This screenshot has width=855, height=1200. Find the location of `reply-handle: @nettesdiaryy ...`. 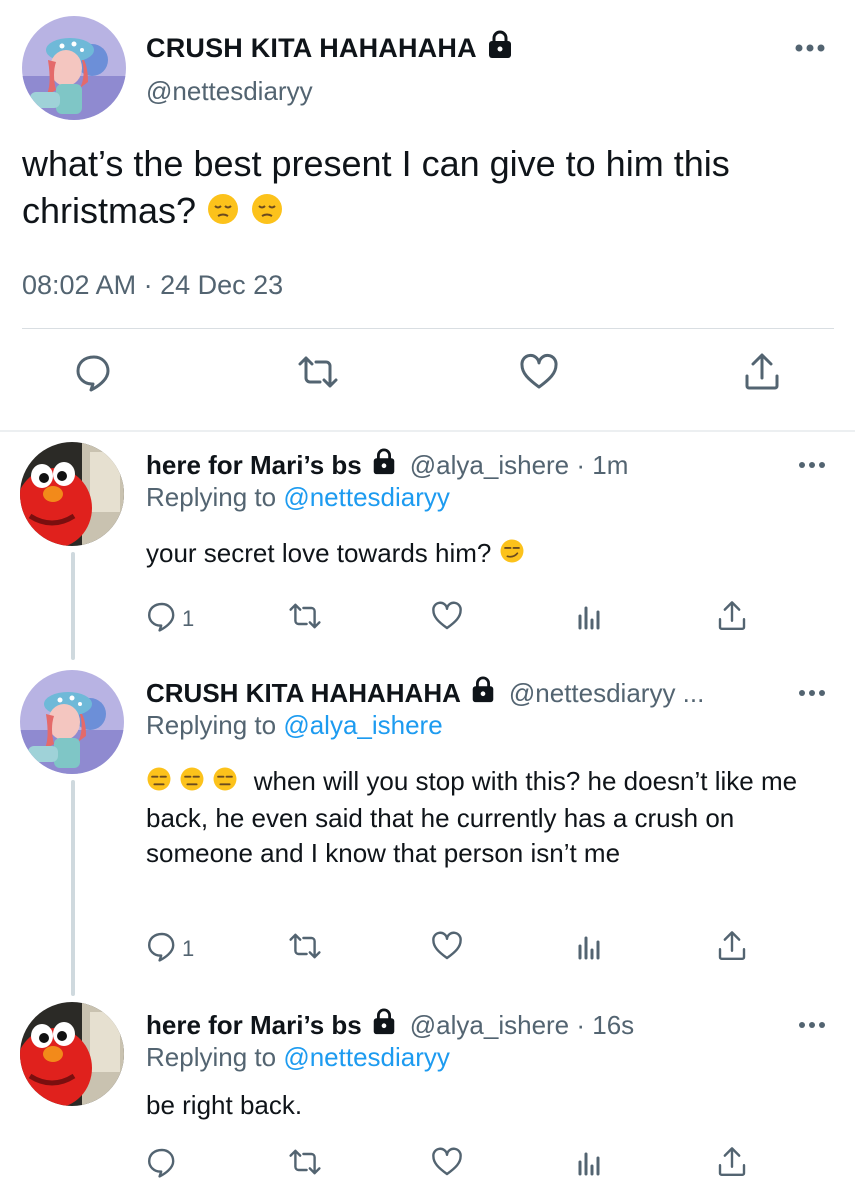

reply-handle: @nettesdiaryy ... is located at coordinates (606, 693).